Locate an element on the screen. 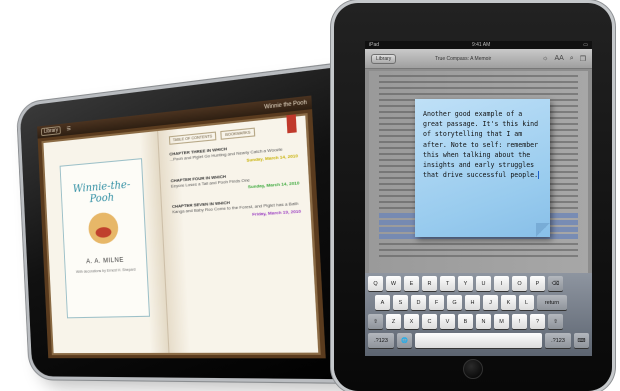  key-i: I is located at coordinates (501, 283).